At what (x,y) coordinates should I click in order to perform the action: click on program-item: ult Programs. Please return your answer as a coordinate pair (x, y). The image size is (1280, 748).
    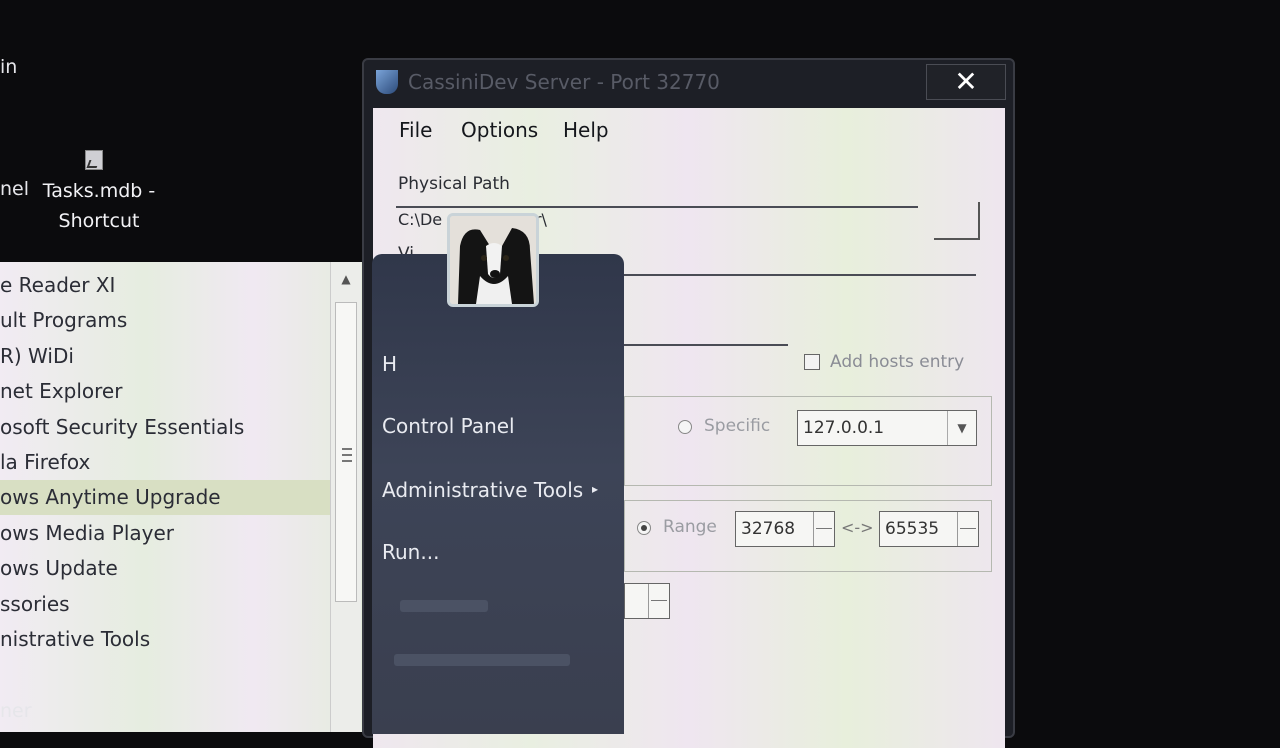
    Looking at the image, I should click on (165, 320).